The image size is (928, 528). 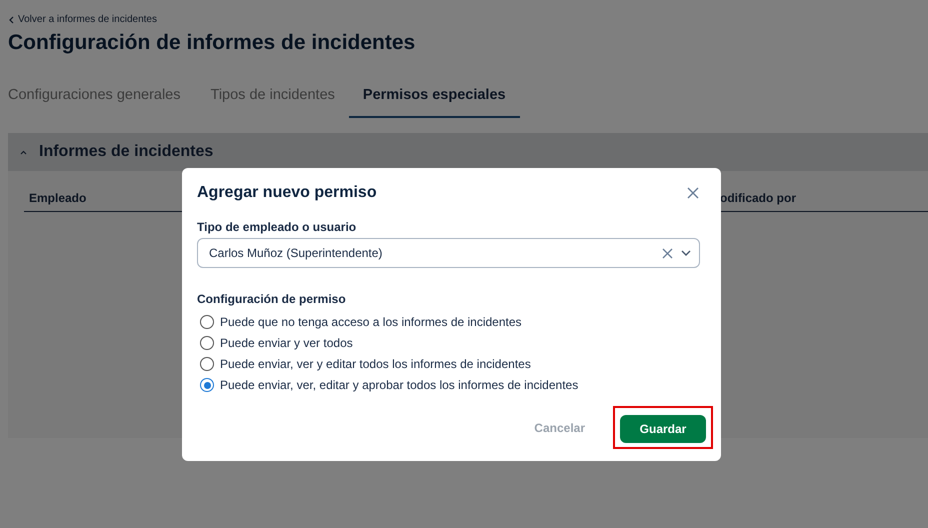 I want to click on radio-option: Puede enviar y ver todos, so click(x=448, y=343).